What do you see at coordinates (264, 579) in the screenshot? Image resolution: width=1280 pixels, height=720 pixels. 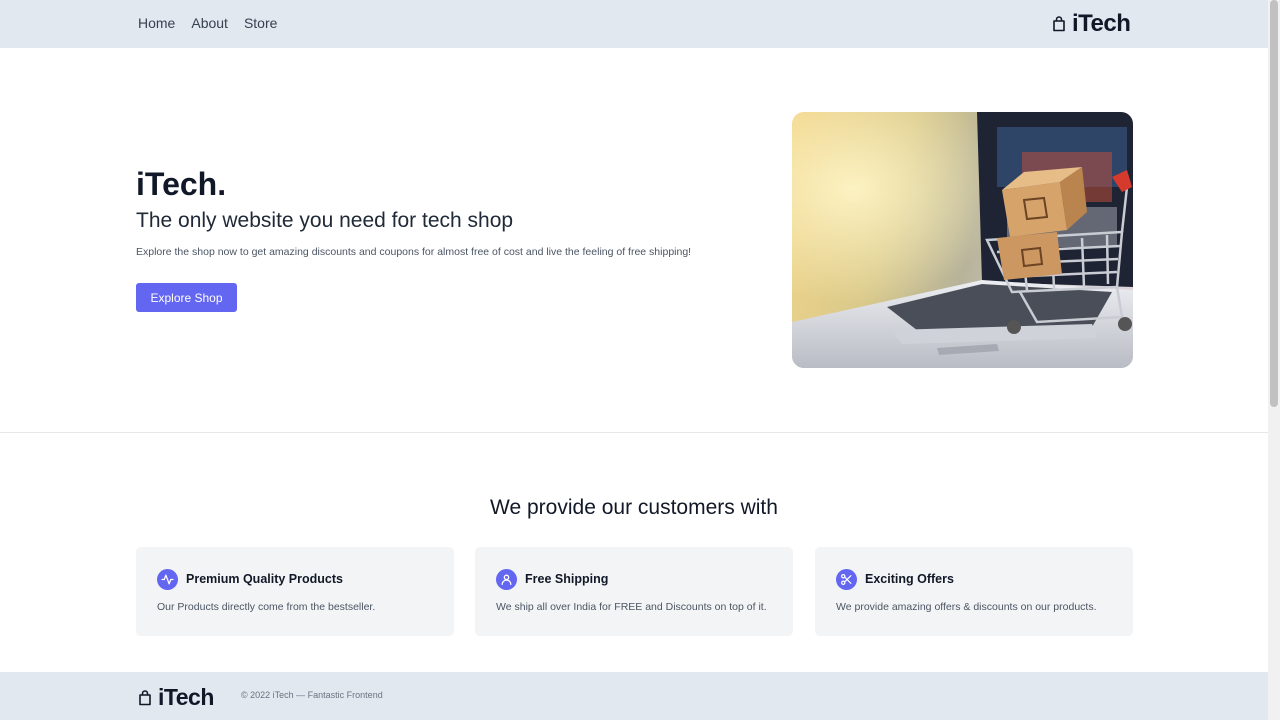 I see `feature-card-title: Premium Quality Products` at bounding box center [264, 579].